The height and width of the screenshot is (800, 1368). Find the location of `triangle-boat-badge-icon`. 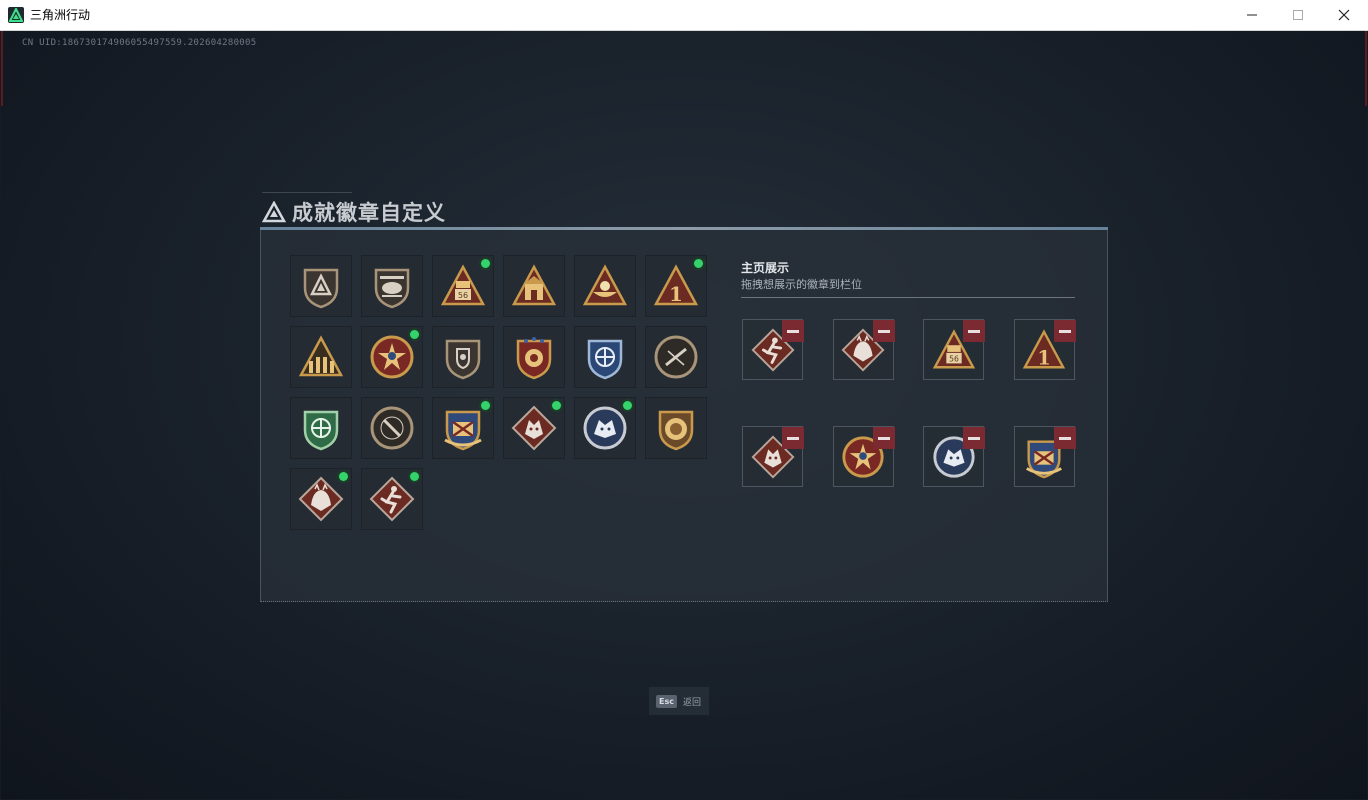

triangle-boat-badge-icon is located at coordinates (605, 285).